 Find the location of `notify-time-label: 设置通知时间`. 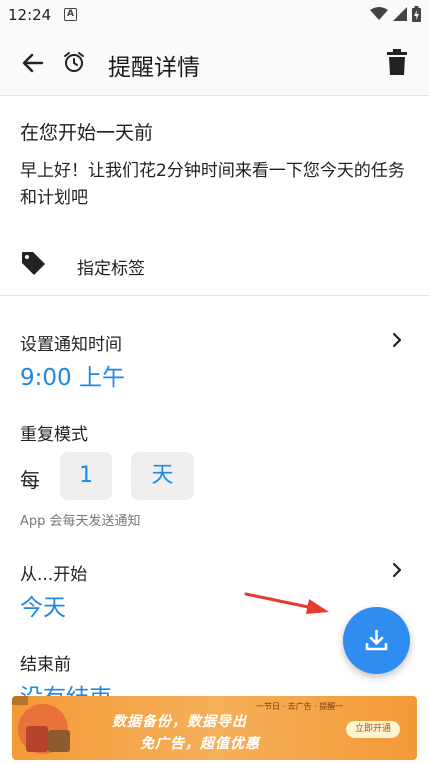

notify-time-label: 设置通知时间 is located at coordinates (71, 345).